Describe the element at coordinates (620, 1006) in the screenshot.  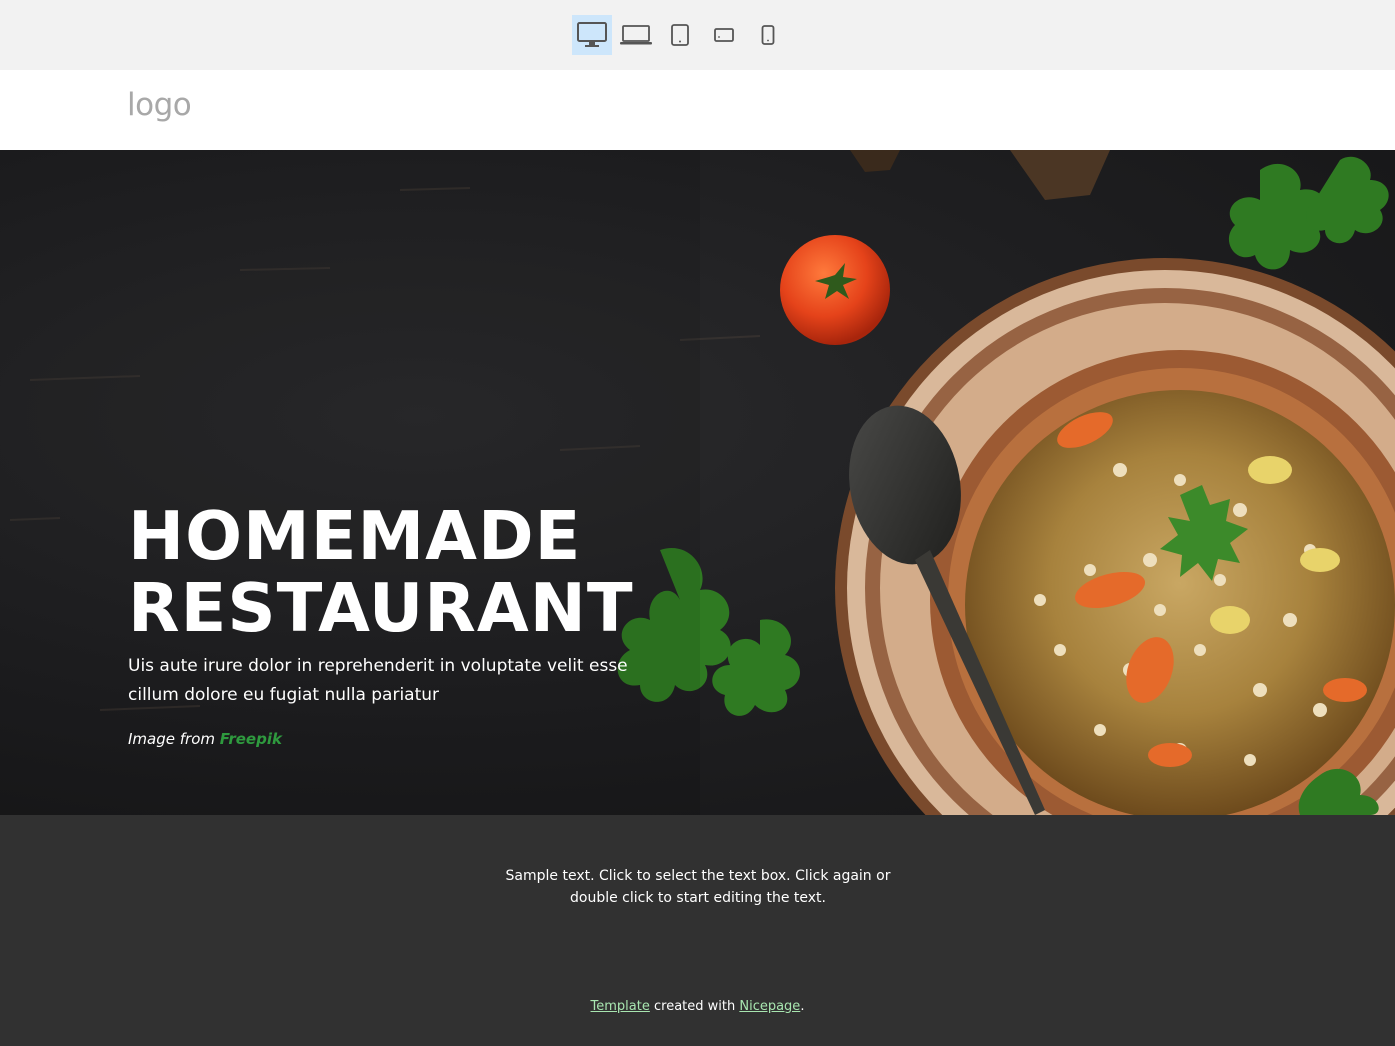
I see `template-link: Template` at that location.